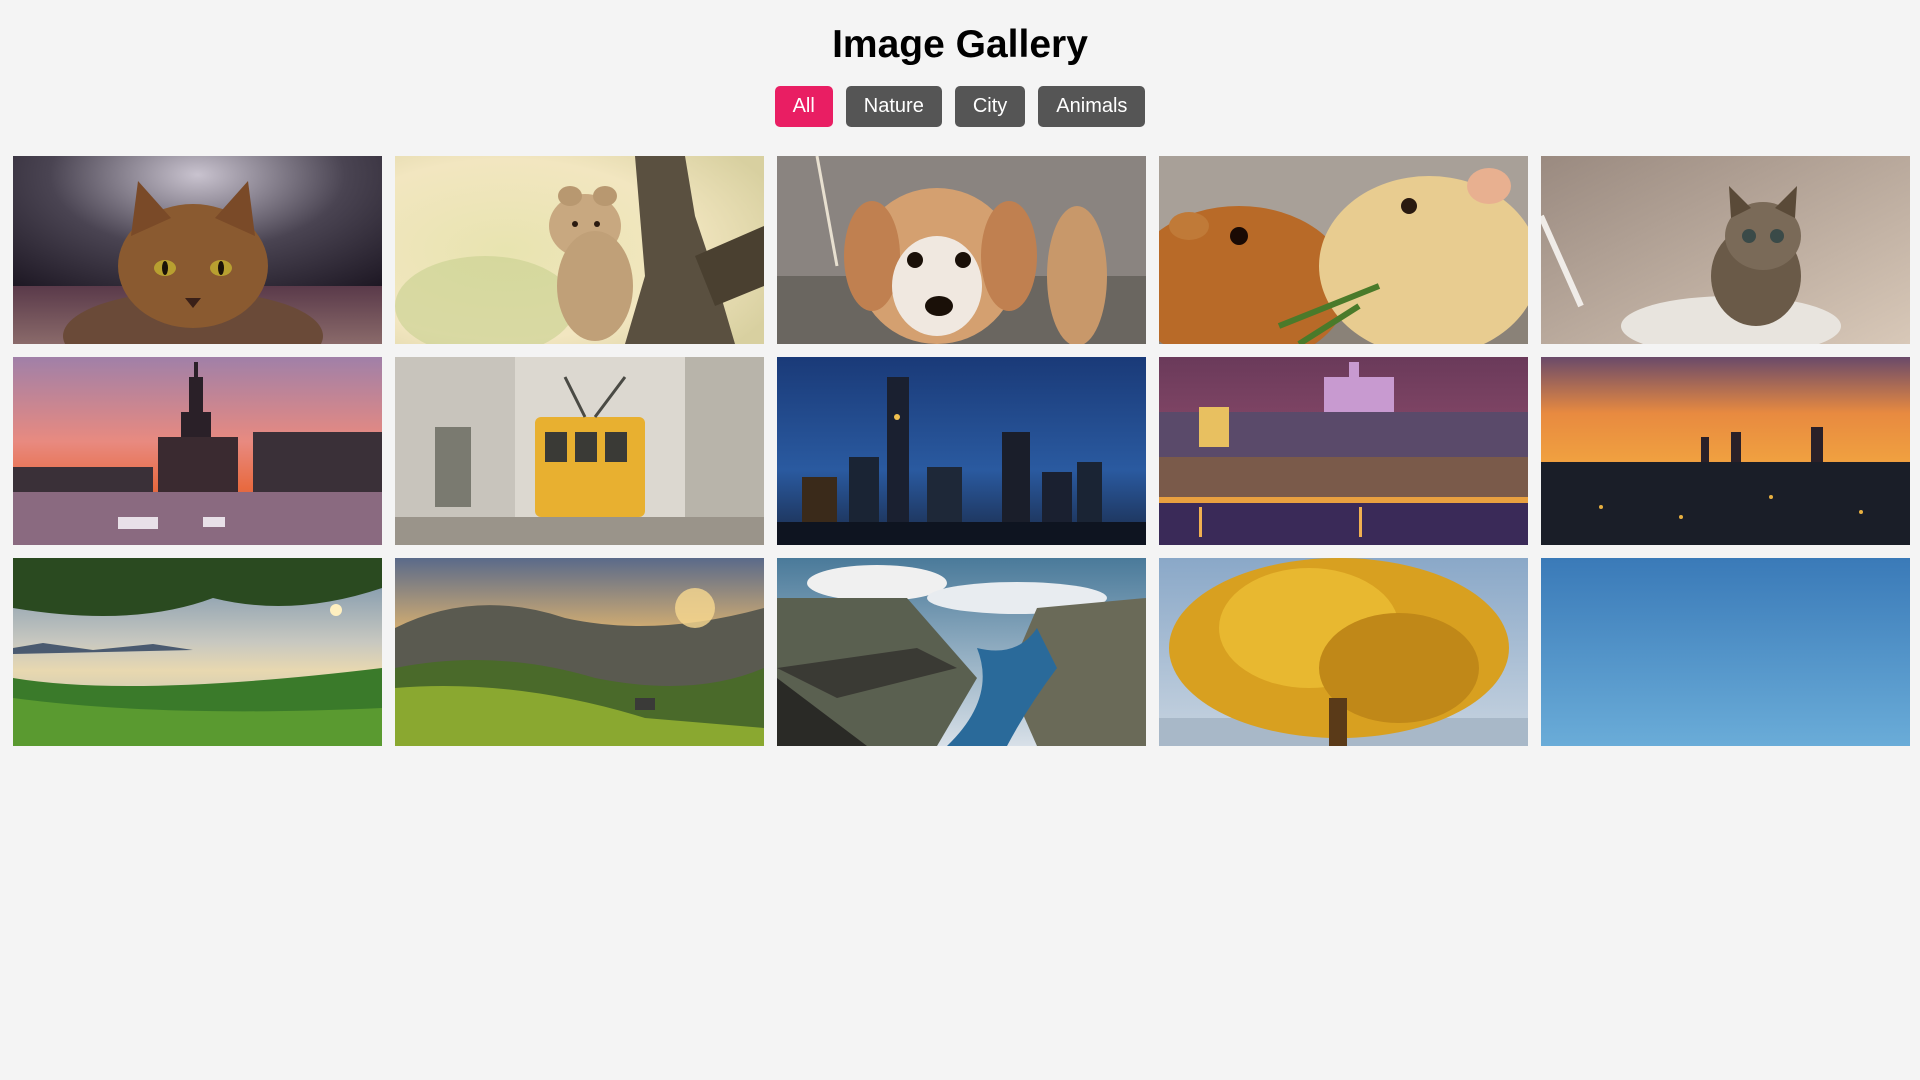 This screenshot has width=1920, height=1080. Describe the element at coordinates (197, 652) in the screenshot. I see `gallery-image-coast-tree` at that location.